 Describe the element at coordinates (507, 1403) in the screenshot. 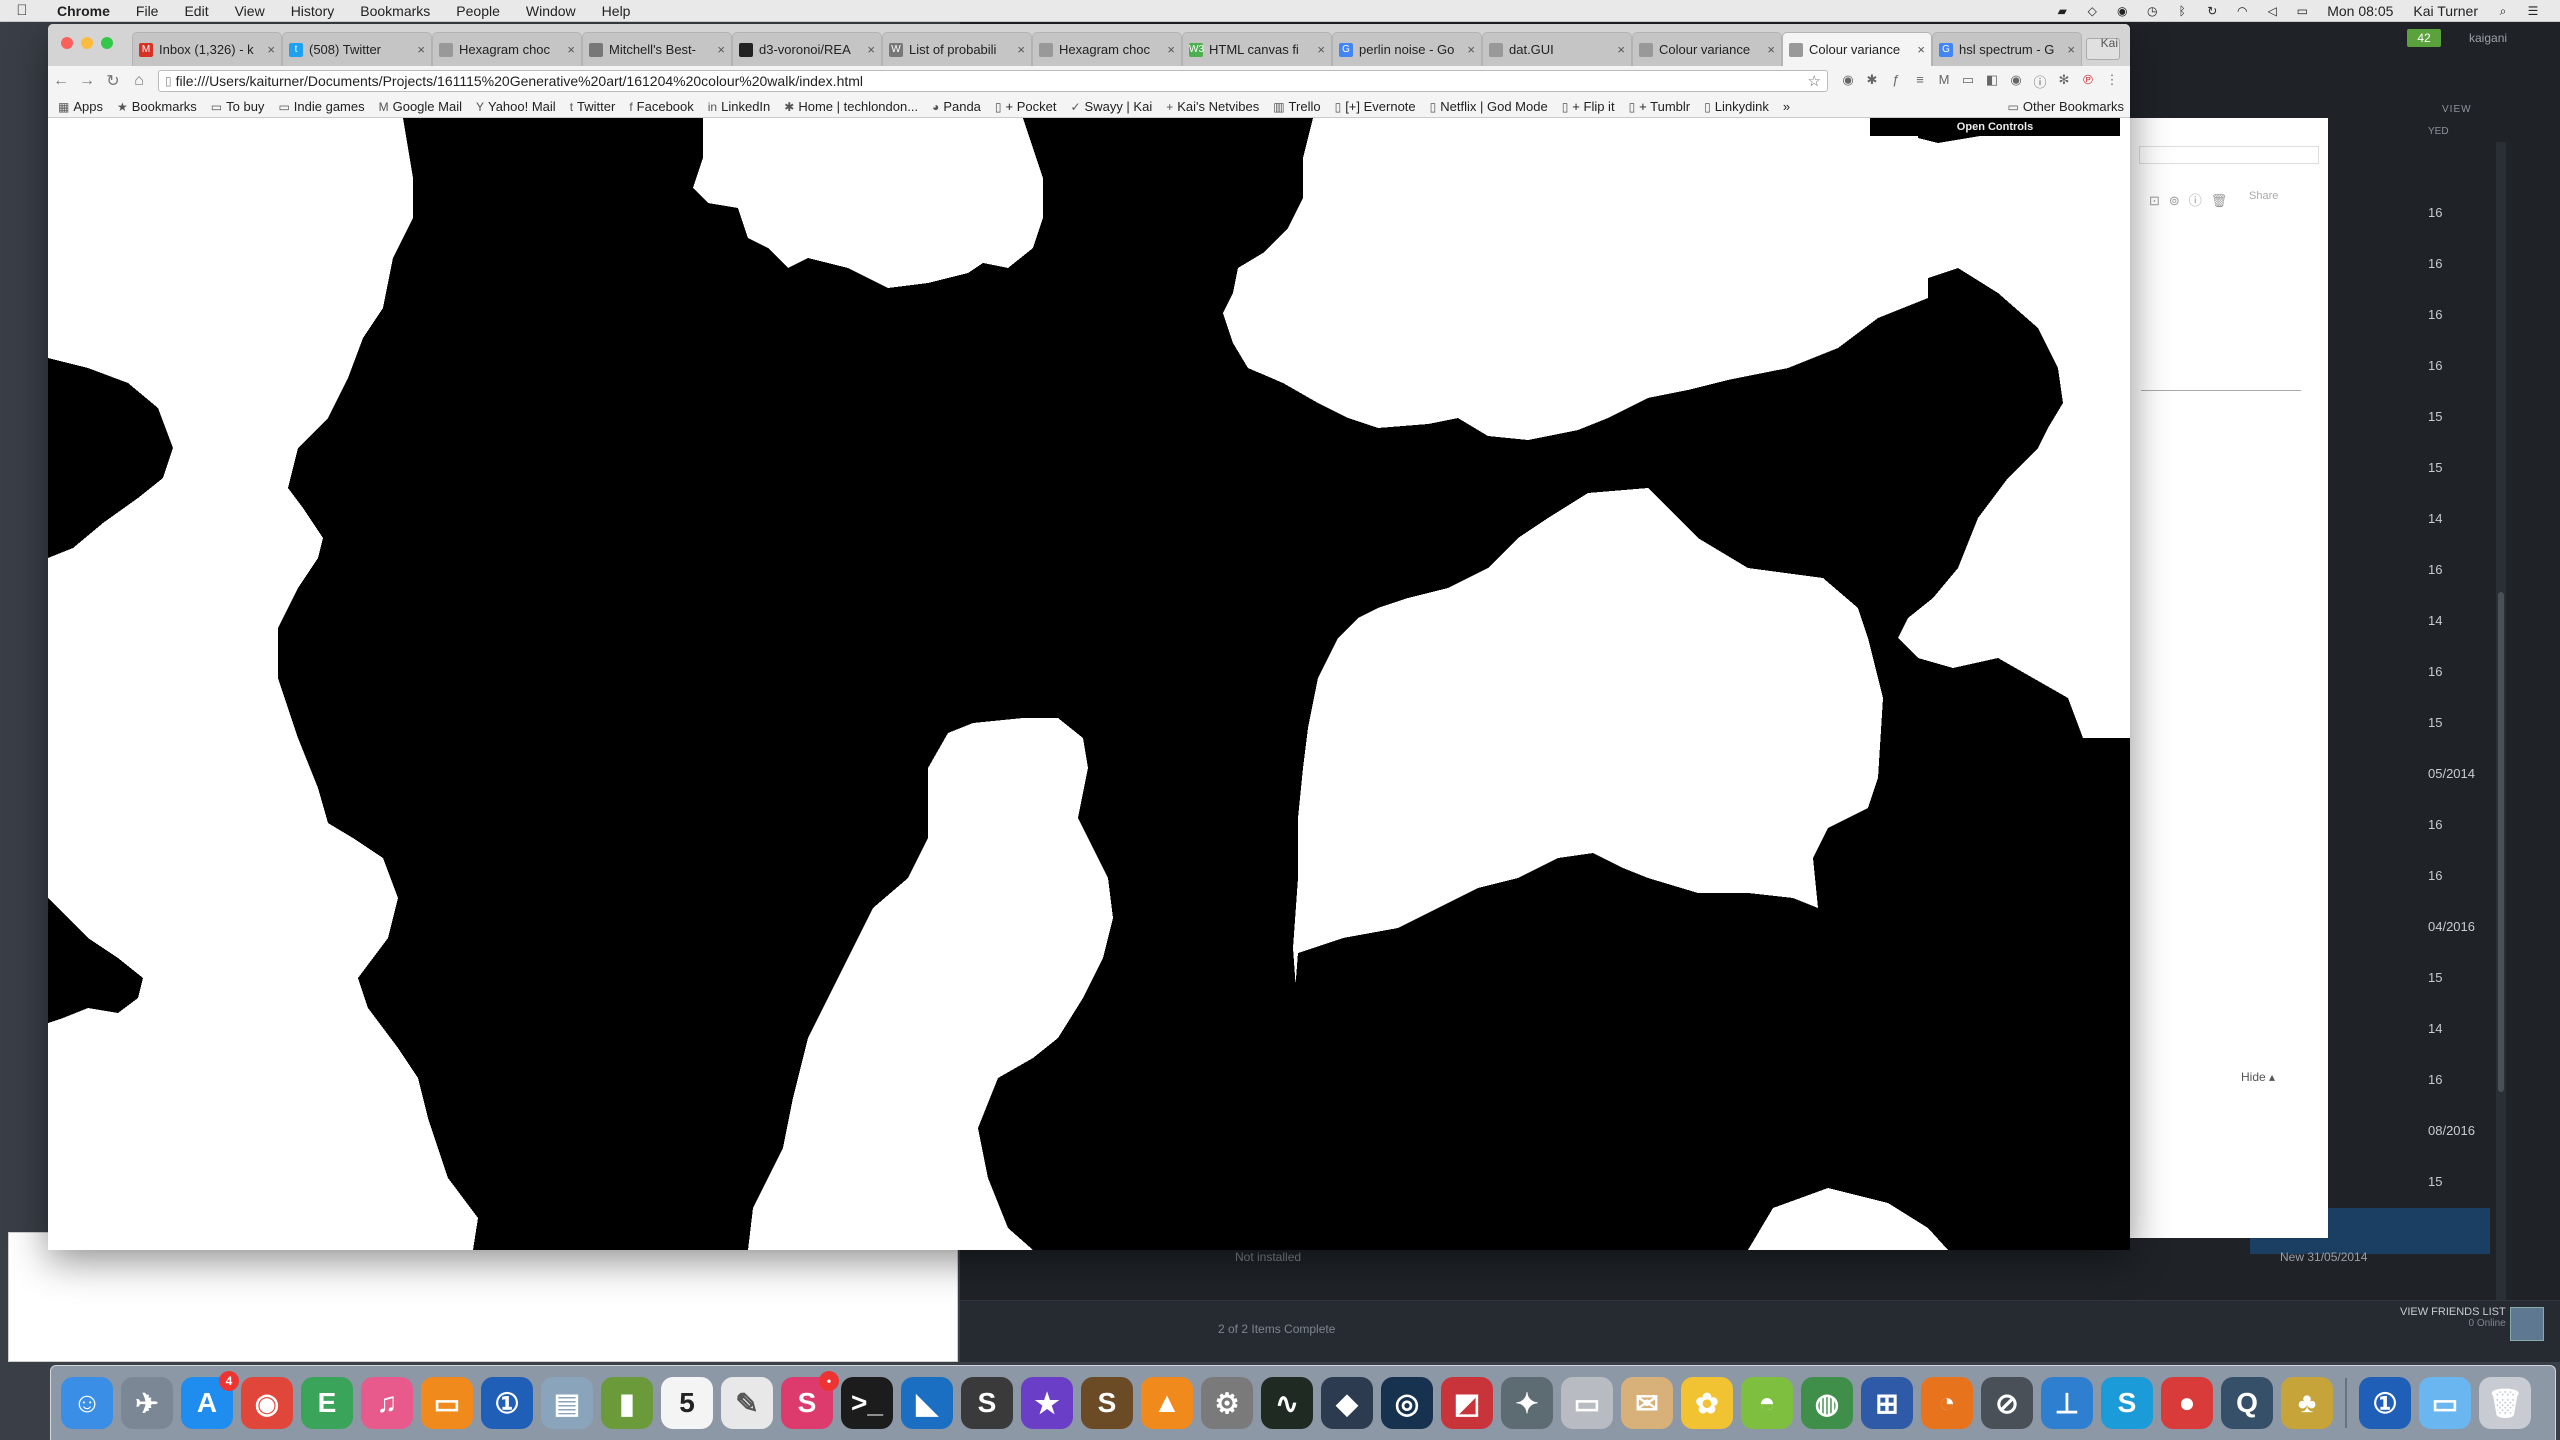

I see `onepassword-icon: ①` at that location.